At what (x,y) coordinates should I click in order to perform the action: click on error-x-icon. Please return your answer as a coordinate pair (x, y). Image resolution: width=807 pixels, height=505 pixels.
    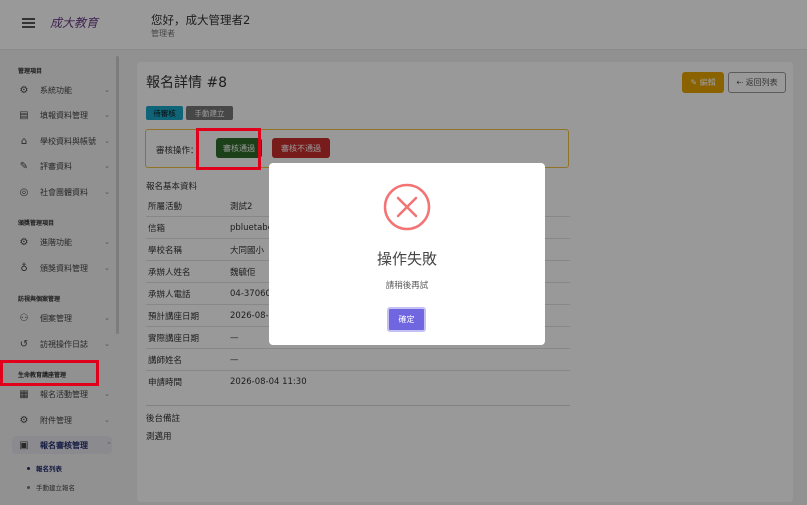
    Looking at the image, I should click on (407, 207).